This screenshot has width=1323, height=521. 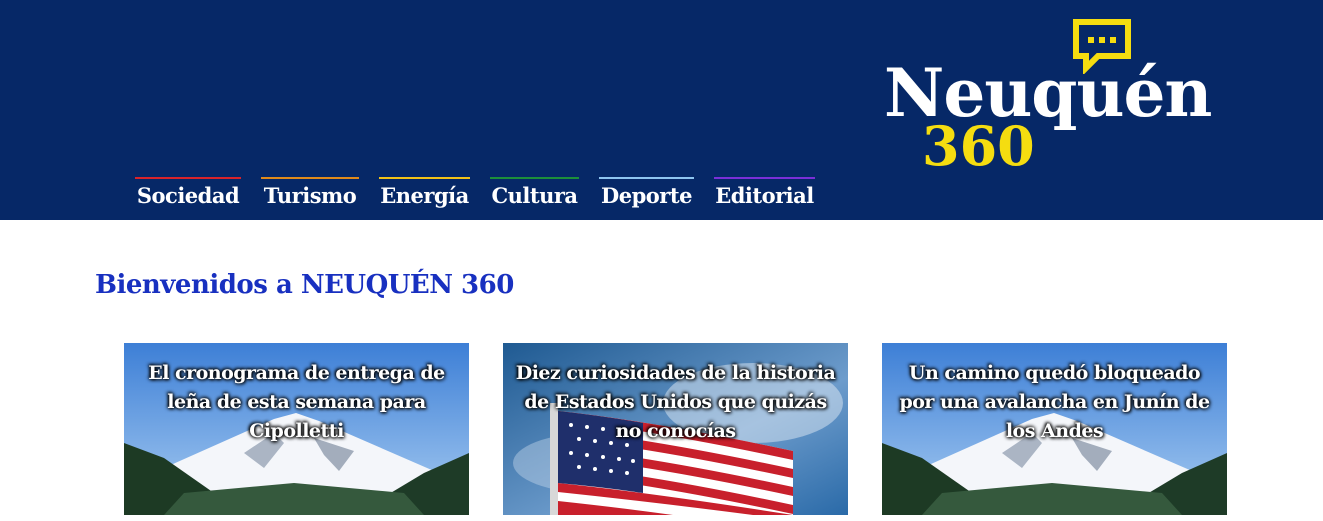 I want to click on site-logo: Neuquén 360, so click(x=1048, y=98).